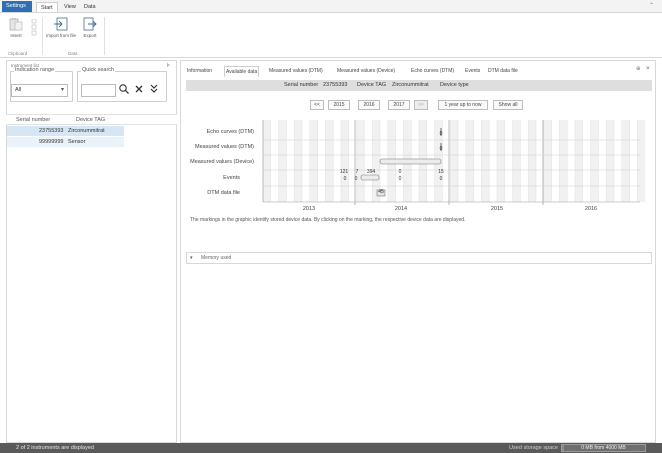  What do you see at coordinates (497, 209) in the screenshot?
I see `year-label: 2015` at bounding box center [497, 209].